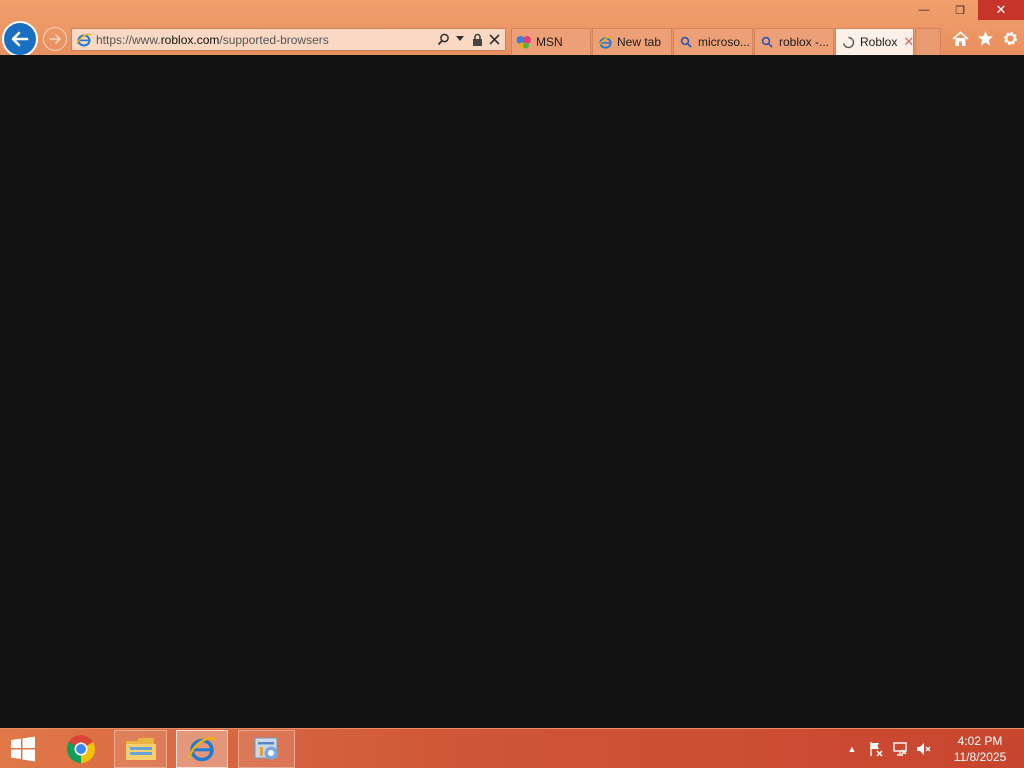 The width and height of the screenshot is (1024, 768). Describe the element at coordinates (605, 42) in the screenshot. I see `ie-icon` at that location.